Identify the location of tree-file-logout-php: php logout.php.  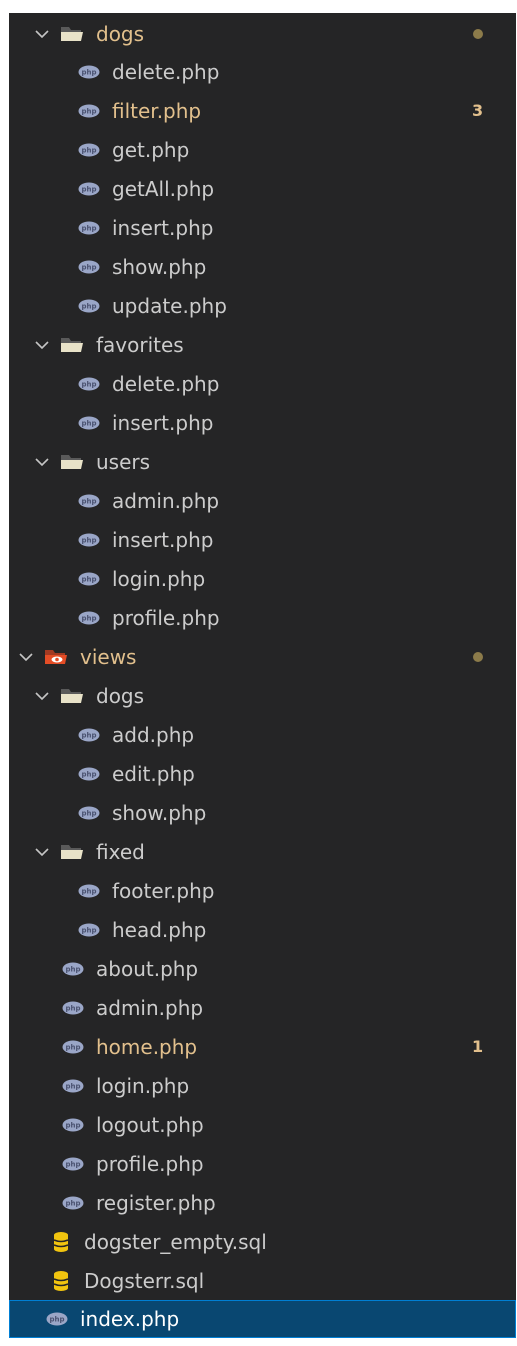
(262, 1125).